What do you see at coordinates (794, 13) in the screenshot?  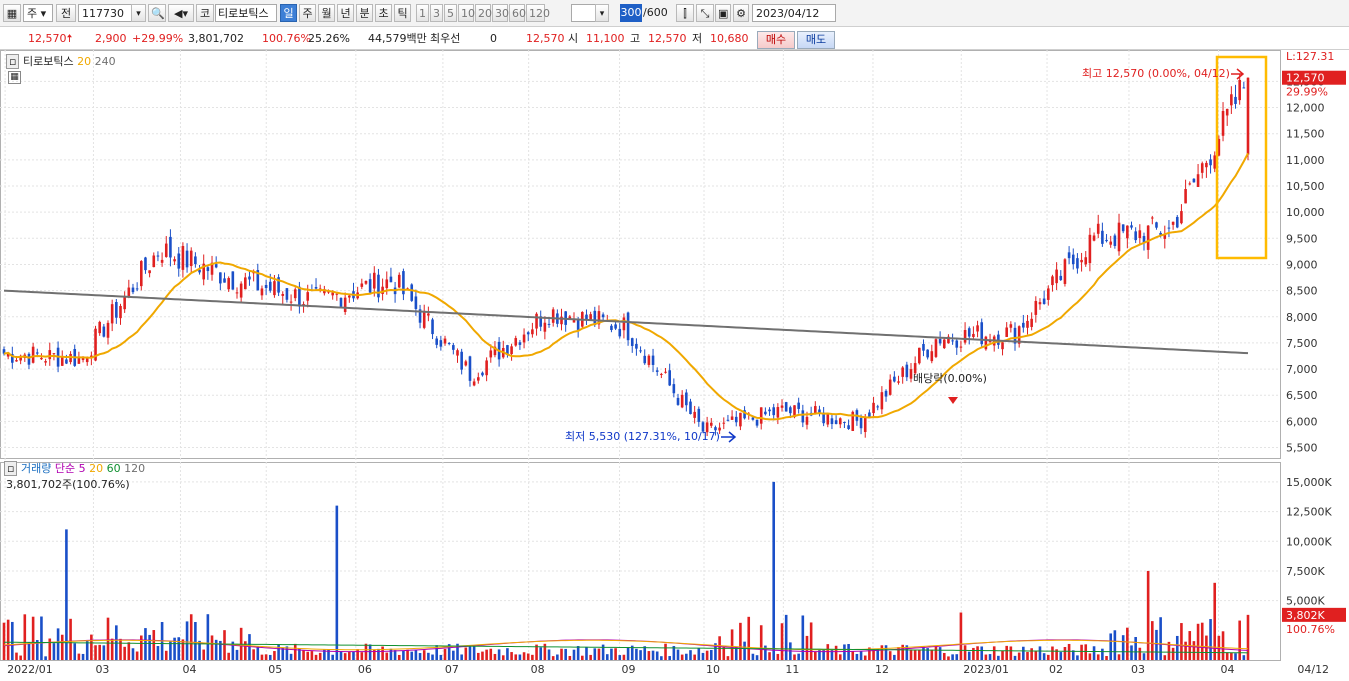 I see `date-input: 2023/04/12` at bounding box center [794, 13].